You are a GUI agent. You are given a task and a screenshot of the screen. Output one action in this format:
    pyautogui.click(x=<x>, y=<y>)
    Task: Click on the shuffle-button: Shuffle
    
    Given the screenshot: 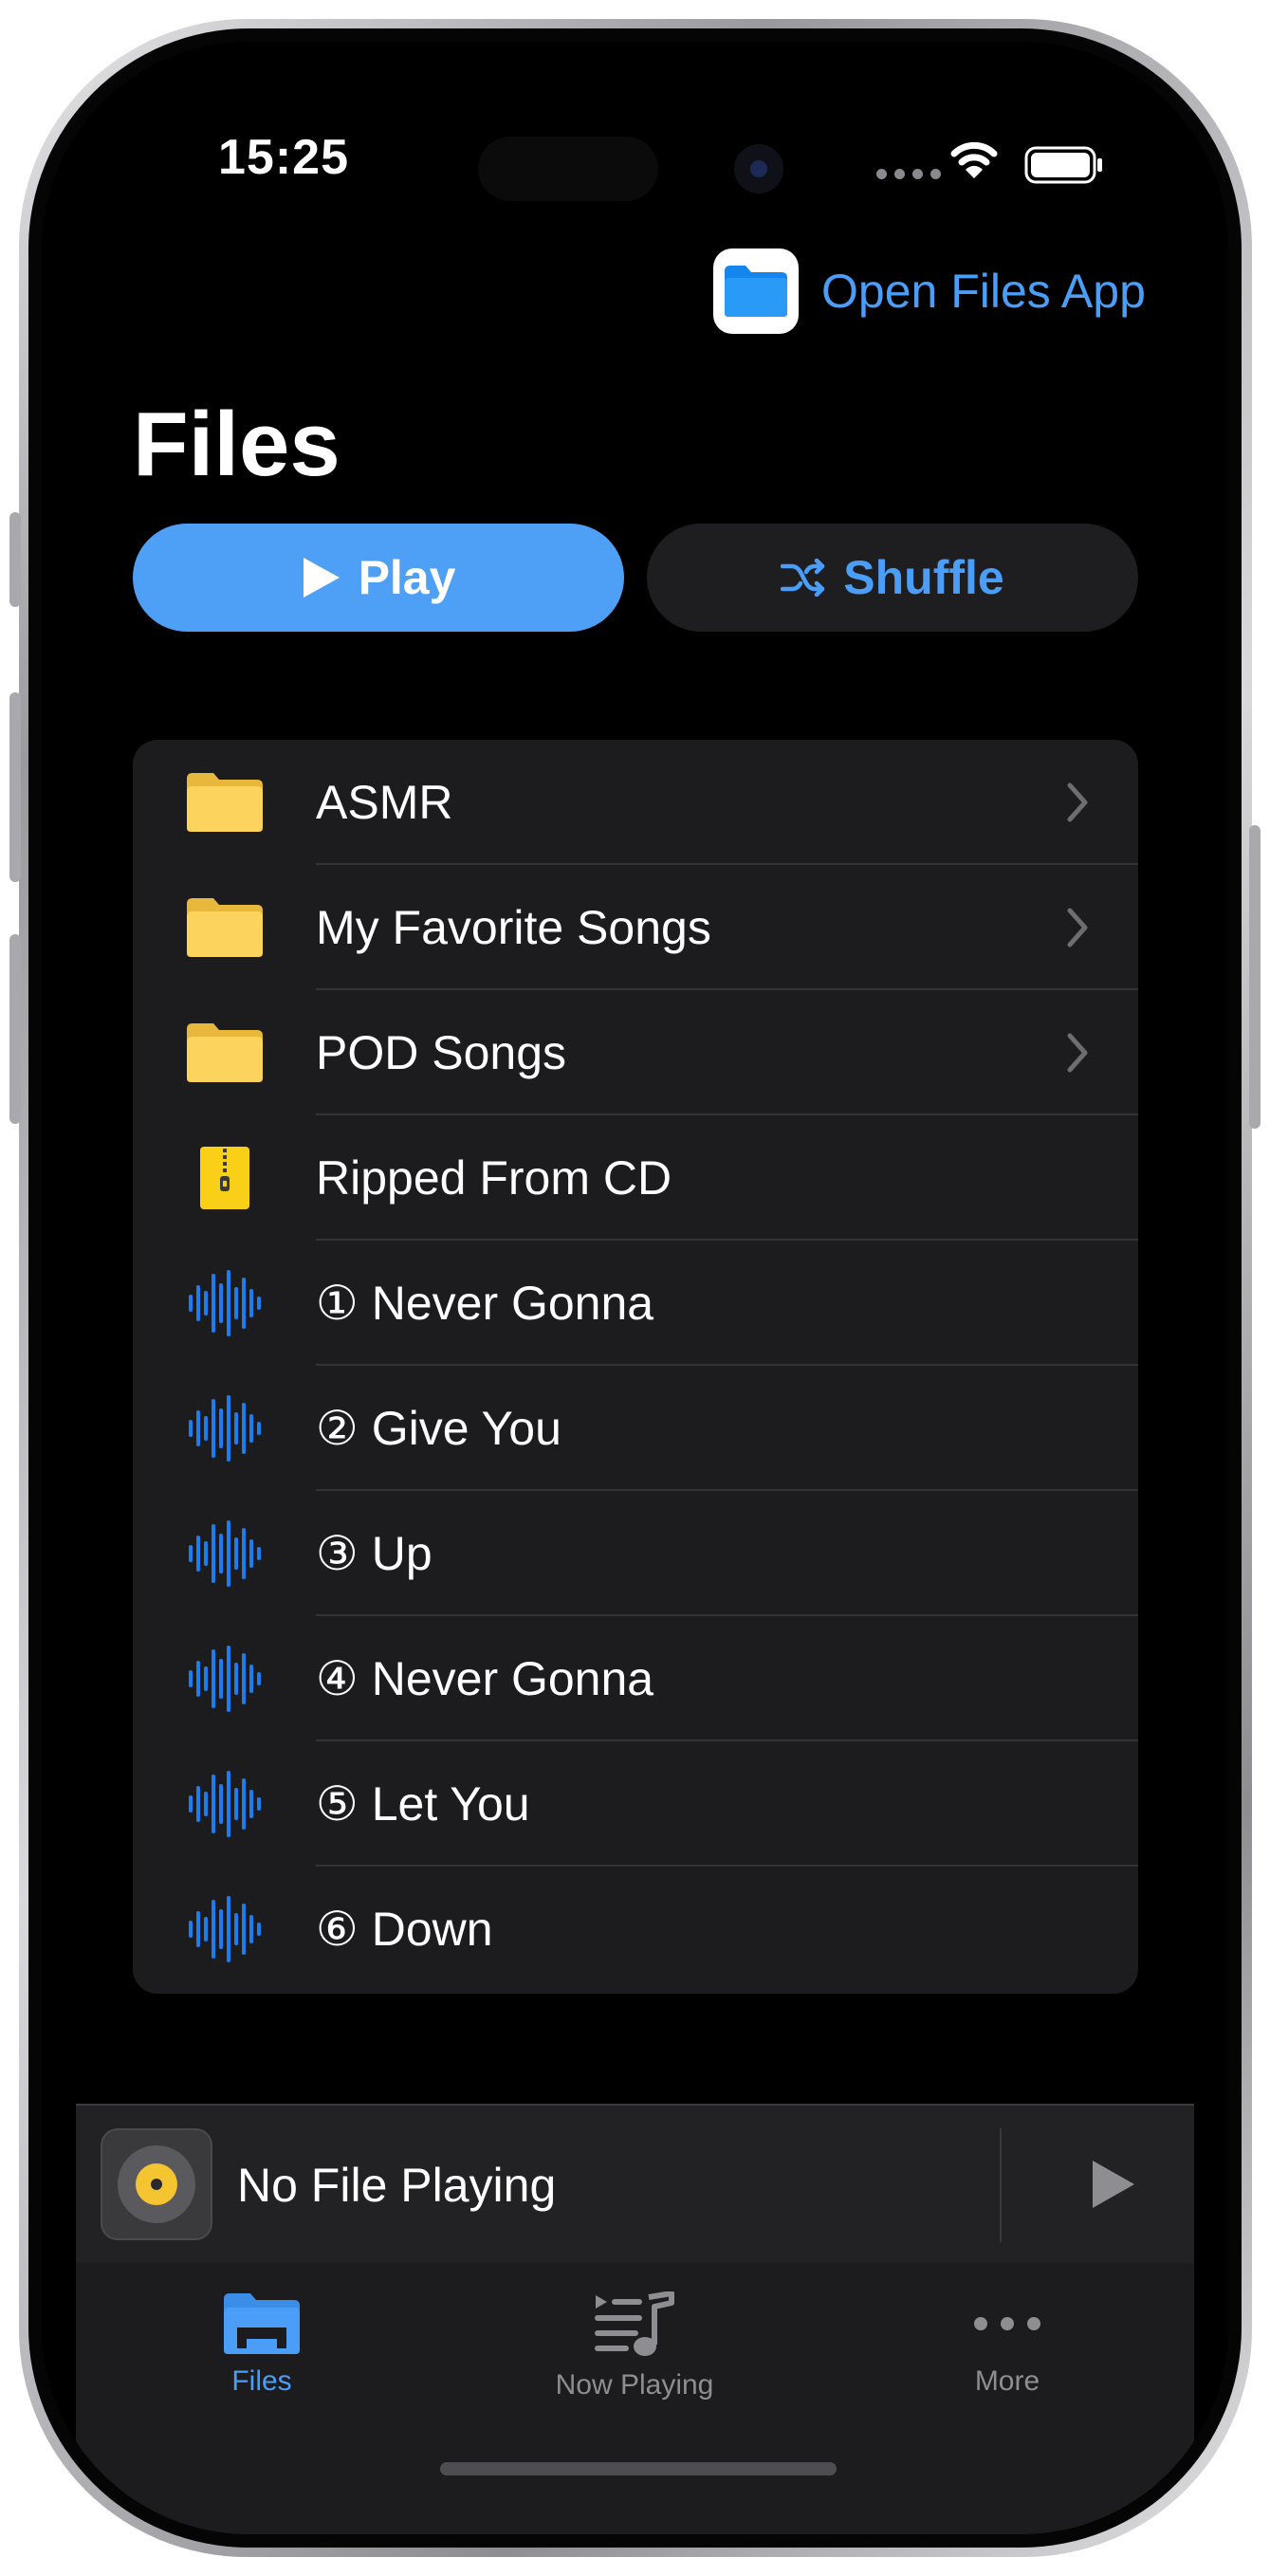 What is the action you would take?
    pyautogui.click(x=892, y=578)
    